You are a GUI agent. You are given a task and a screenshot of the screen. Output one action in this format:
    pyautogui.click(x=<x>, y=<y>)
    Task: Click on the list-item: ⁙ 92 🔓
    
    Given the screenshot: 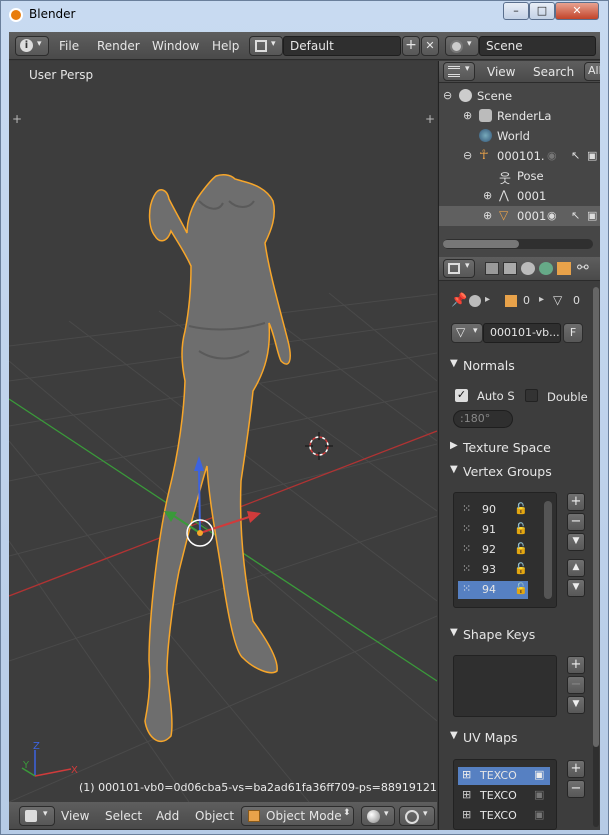 What is the action you would take?
    pyautogui.click(x=493, y=550)
    